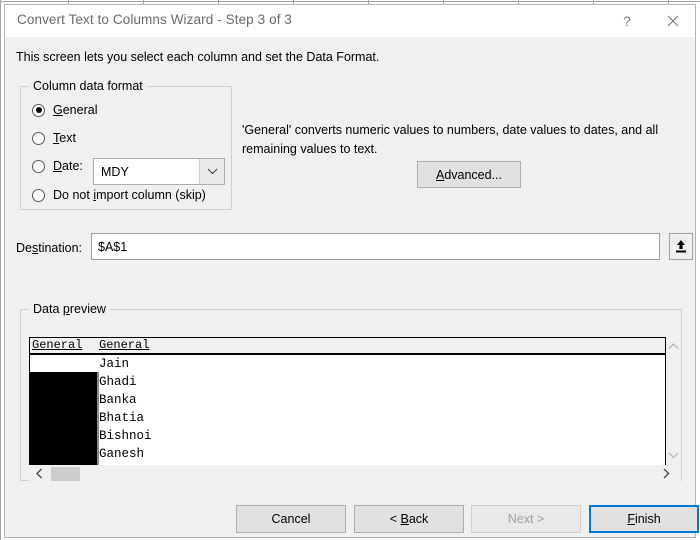 This screenshot has width=700, height=540. What do you see at coordinates (0, 270) in the screenshot?
I see `sheet-gridline-vertical` at bounding box center [0, 270].